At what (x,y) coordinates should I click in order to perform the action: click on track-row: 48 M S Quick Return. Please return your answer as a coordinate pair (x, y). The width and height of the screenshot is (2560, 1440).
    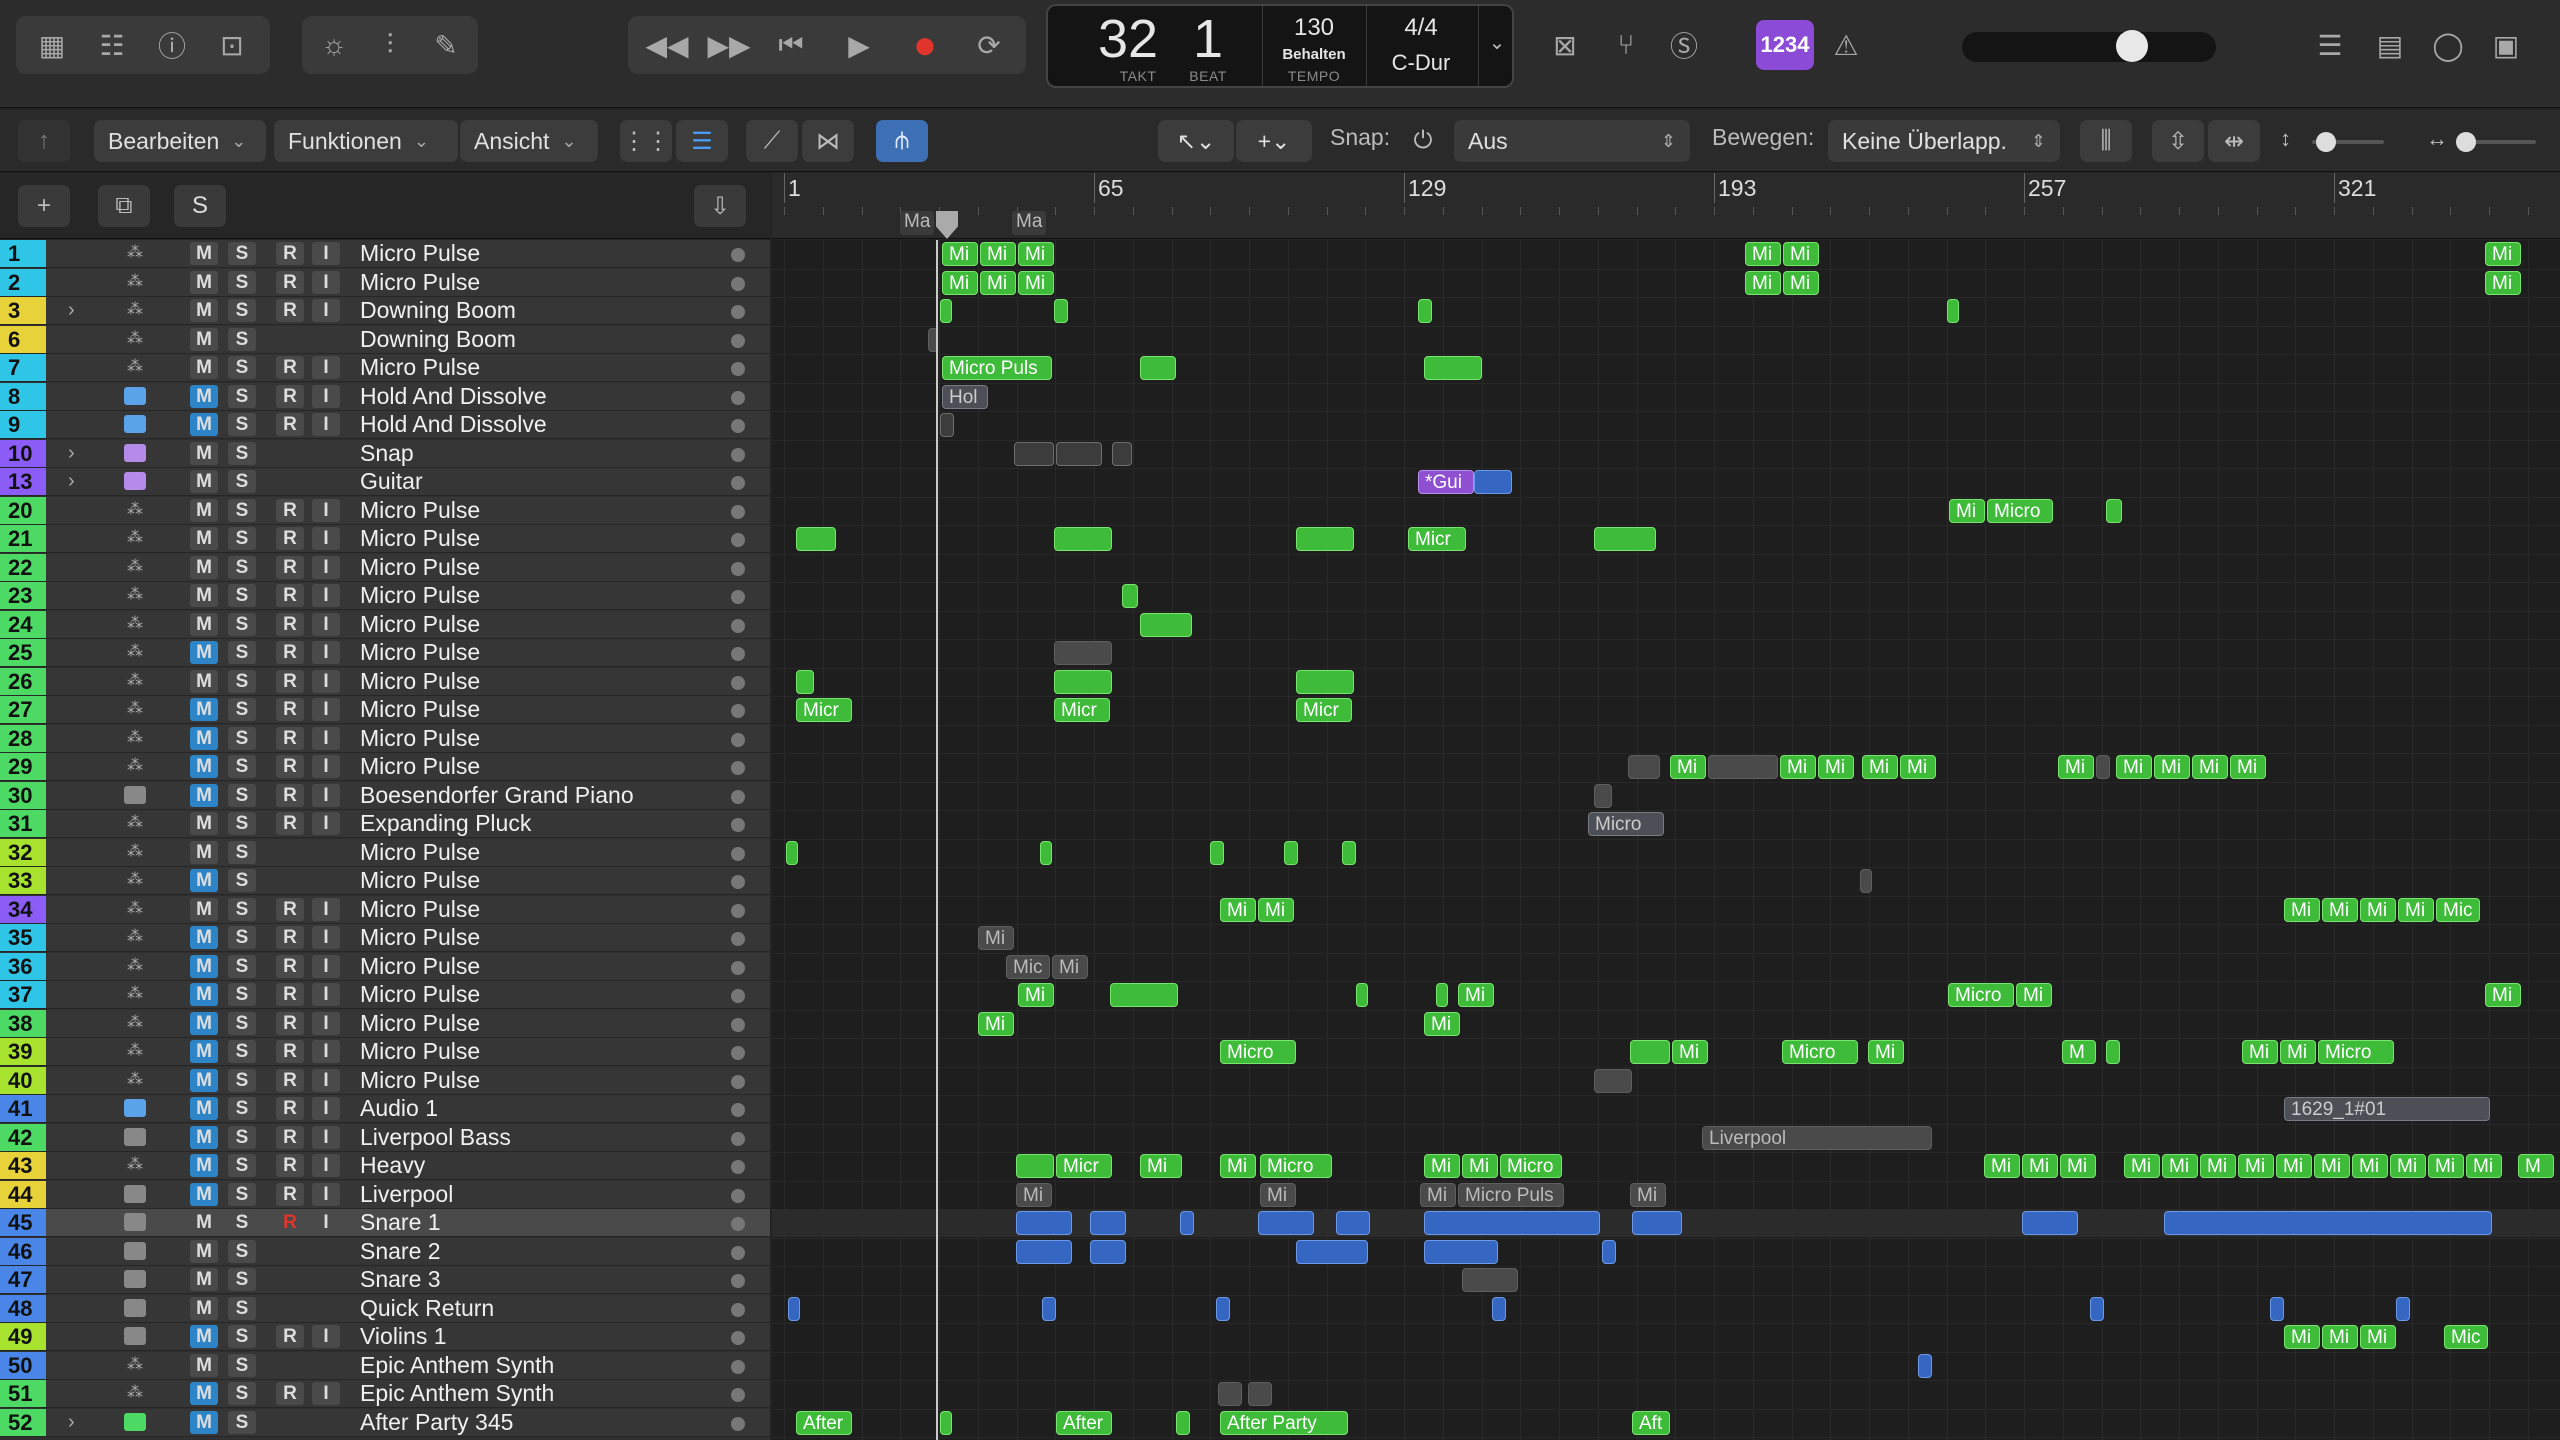
    Looking at the image, I should click on (385, 1308).